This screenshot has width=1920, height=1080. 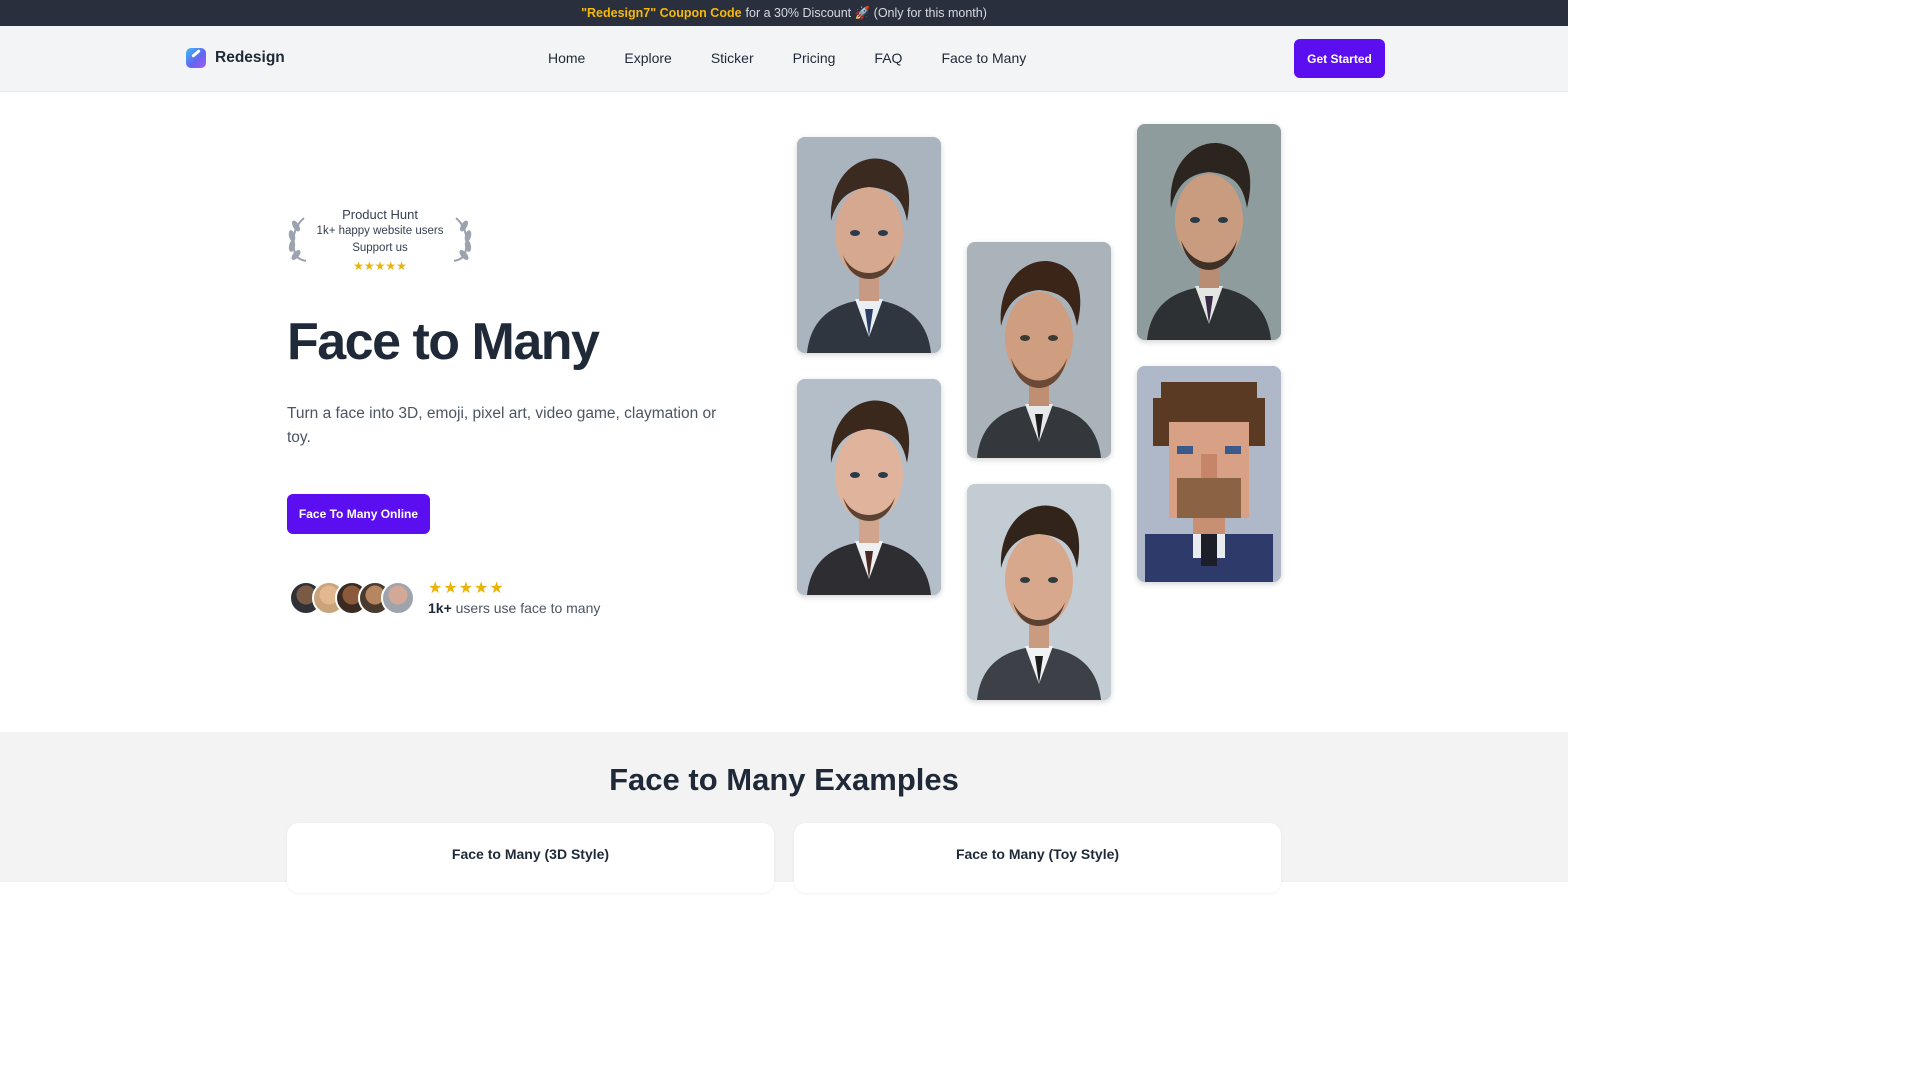 I want to click on portrait-card-pixel-art, so click(x=1209, y=474).